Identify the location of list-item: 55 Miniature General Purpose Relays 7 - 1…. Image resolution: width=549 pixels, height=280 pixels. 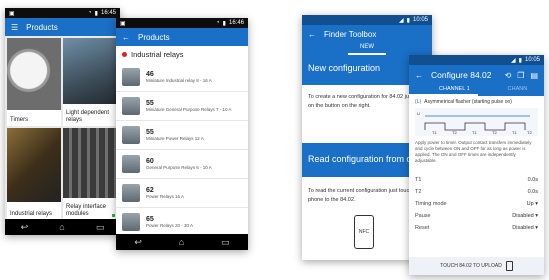
(182, 106).